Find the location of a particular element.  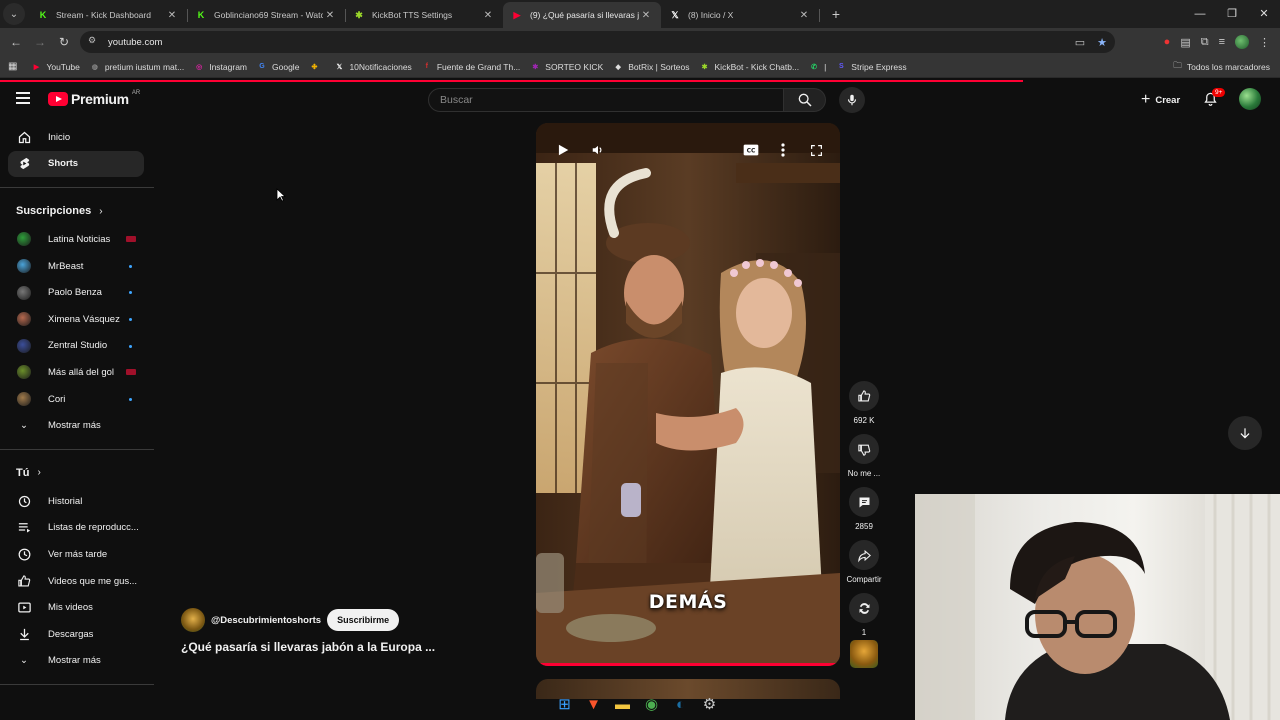

youtube-icon: ▶ is located at coordinates (36, 67).